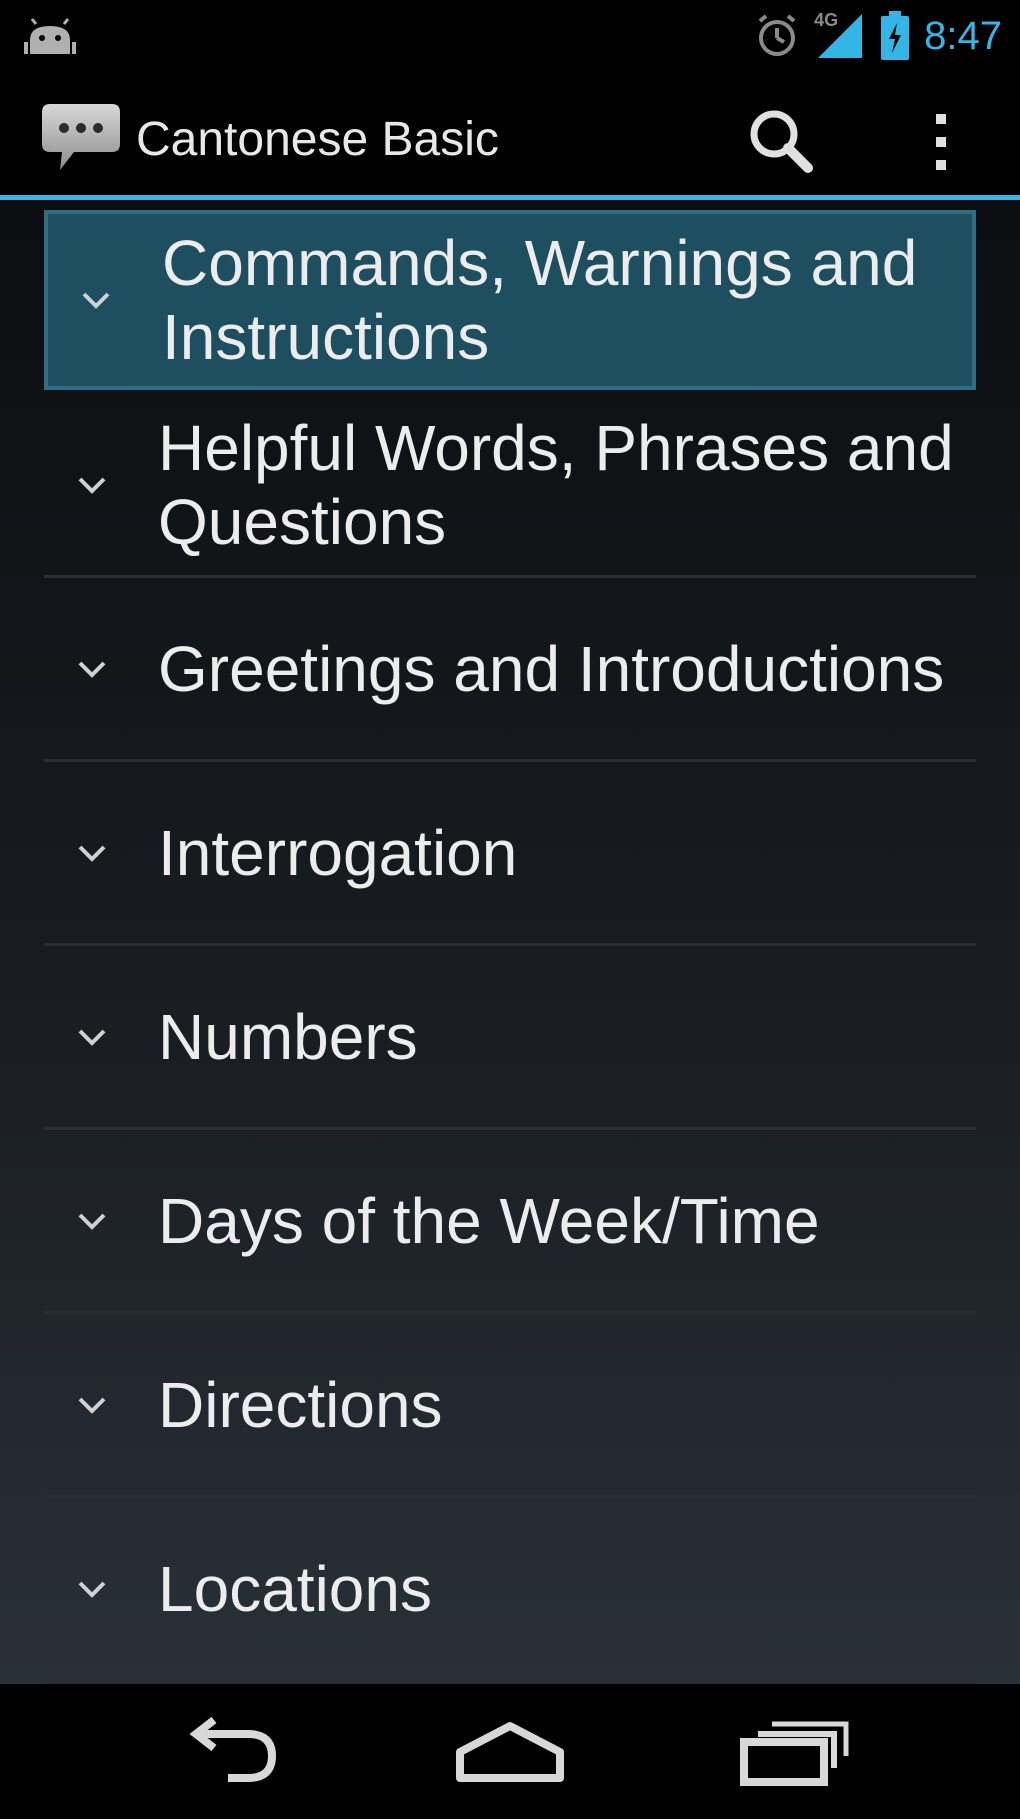 Image resolution: width=1020 pixels, height=1819 pixels. Describe the element at coordinates (826, 20) in the screenshot. I see `network-type-label: 4G` at that location.